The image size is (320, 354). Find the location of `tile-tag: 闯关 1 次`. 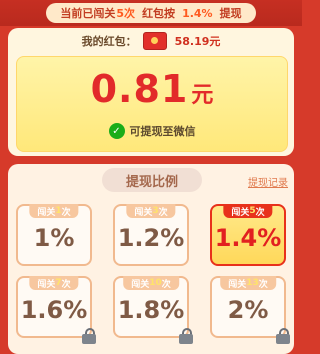

tile-tag: 闯关 1 次 is located at coordinates (54, 211).